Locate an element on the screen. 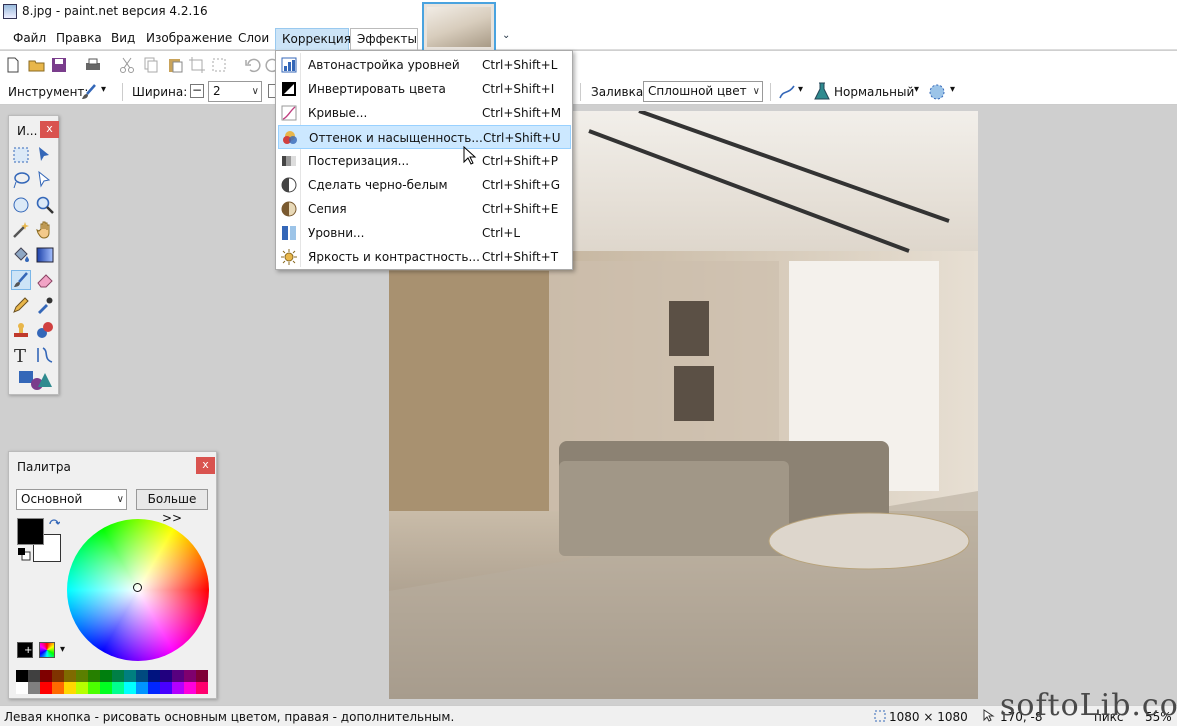  menu-edit: Правка is located at coordinates (79, 39).